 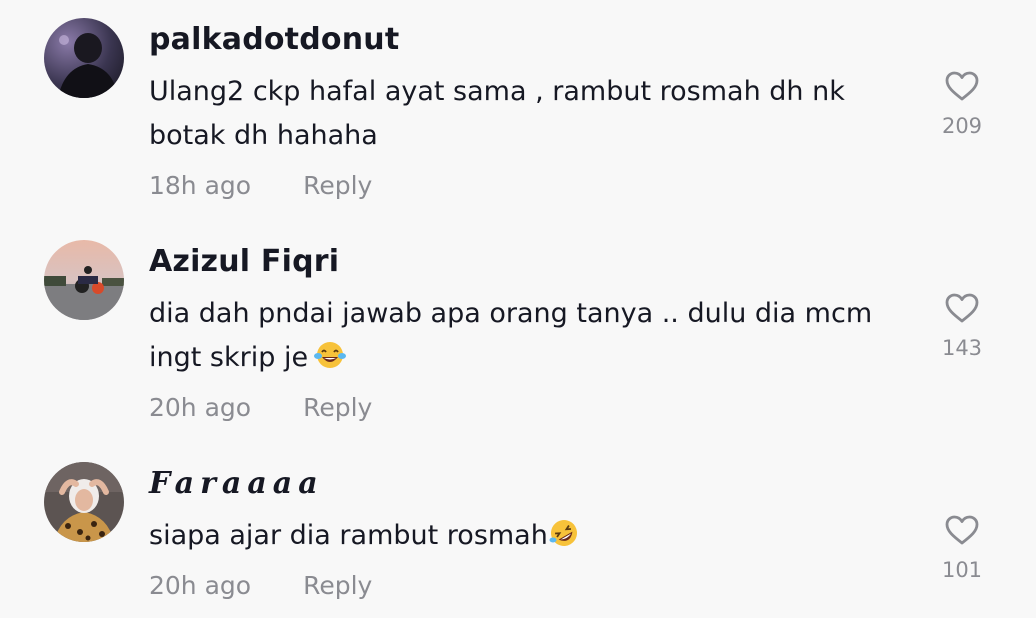 I want to click on like-count: 143, so click(x=962, y=348).